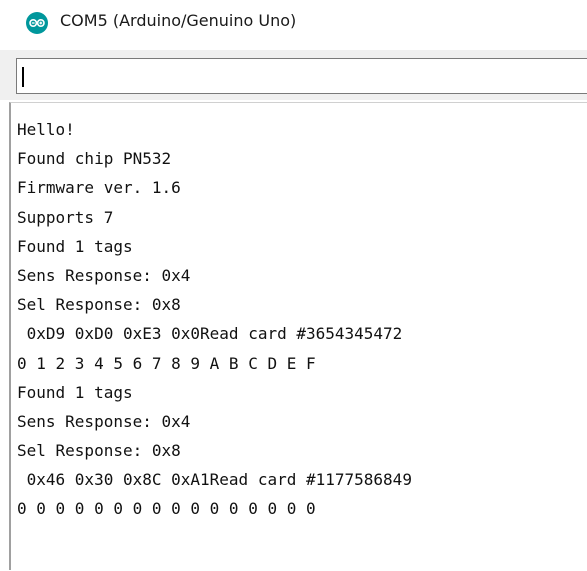 This screenshot has width=587, height=571. I want to click on output-line: Hello!, so click(46, 129).